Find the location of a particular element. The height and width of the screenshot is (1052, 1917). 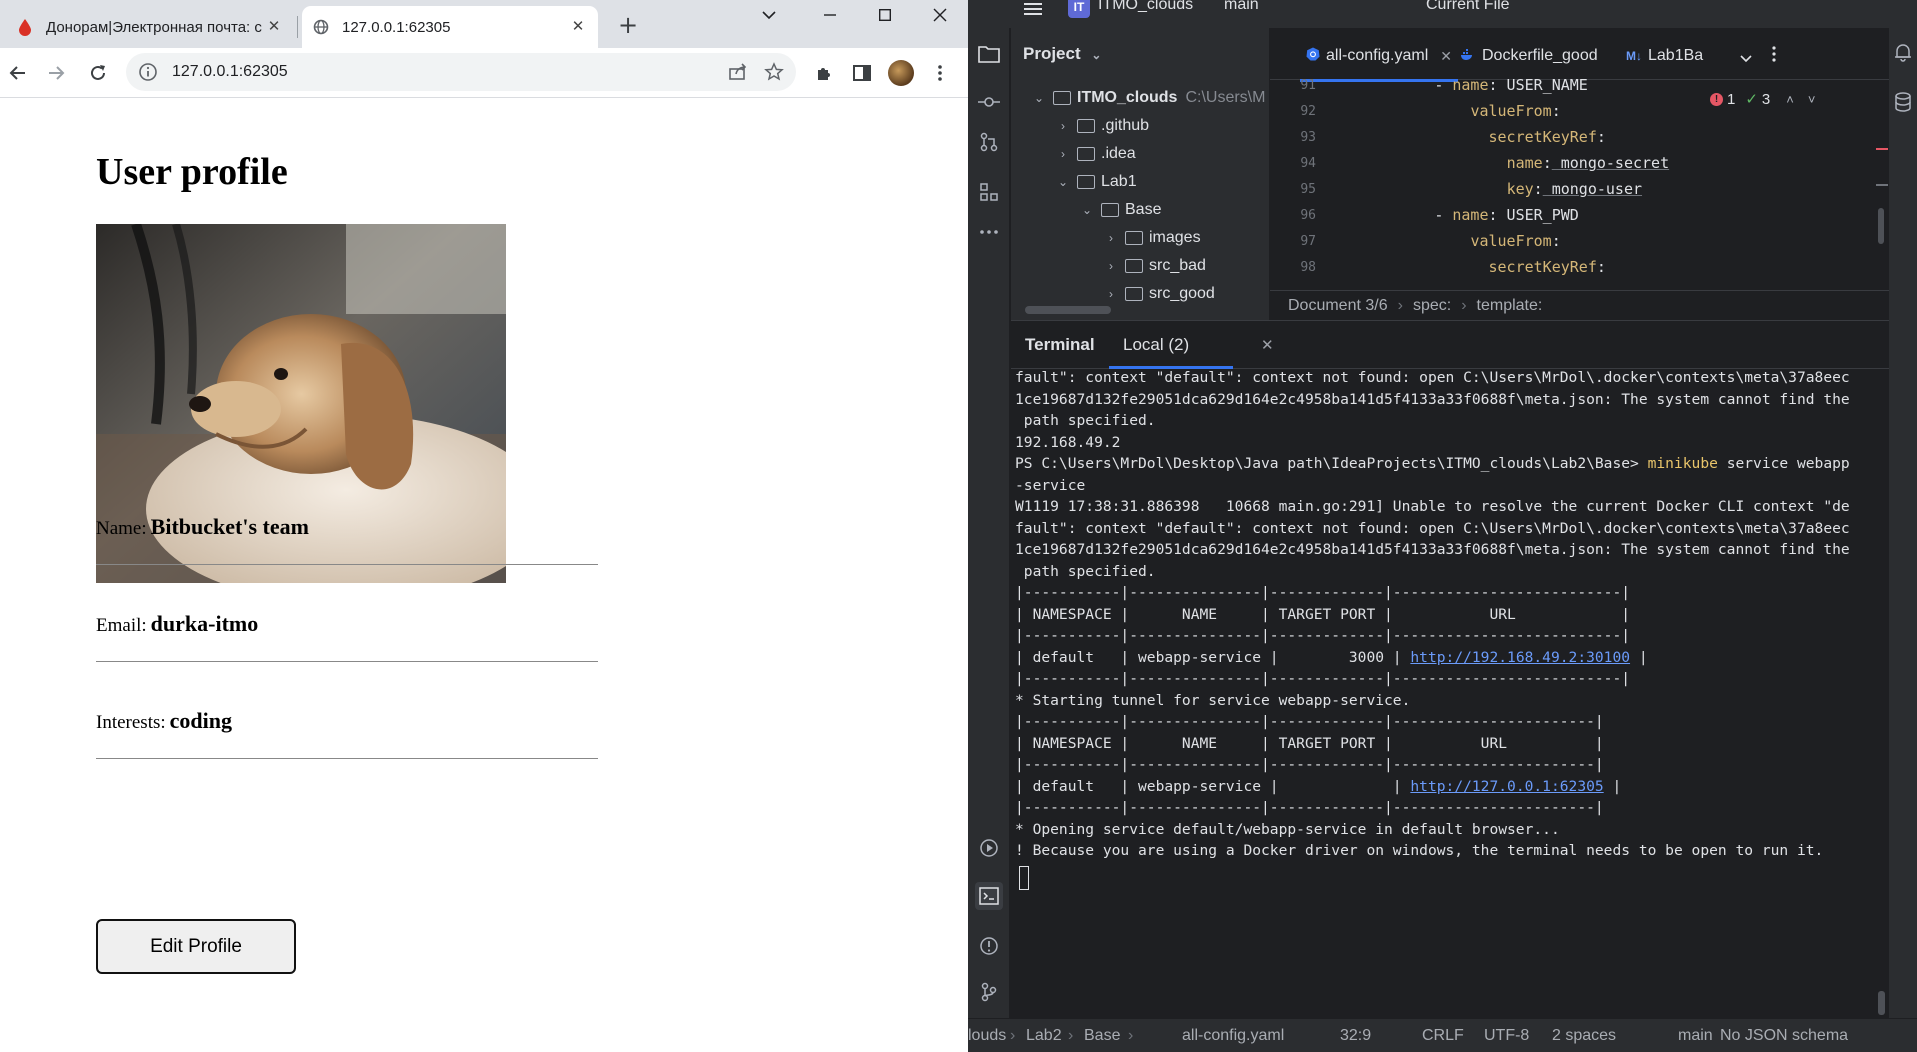

browser-tab-localhost: 127.0.0.1:62305 ✕ is located at coordinates (450, 27).